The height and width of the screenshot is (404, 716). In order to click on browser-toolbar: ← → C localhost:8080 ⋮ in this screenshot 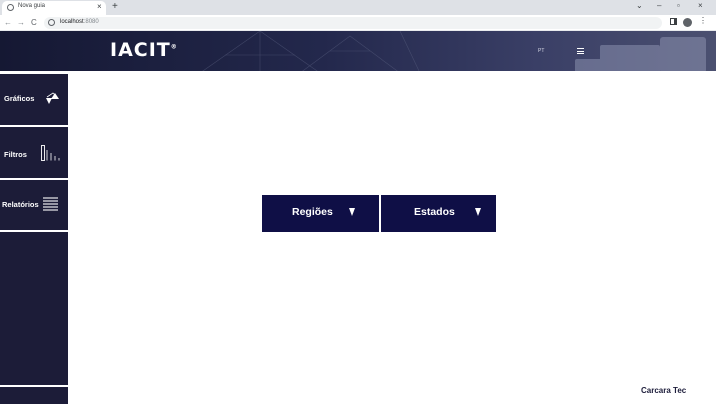, I will do `click(358, 23)`.